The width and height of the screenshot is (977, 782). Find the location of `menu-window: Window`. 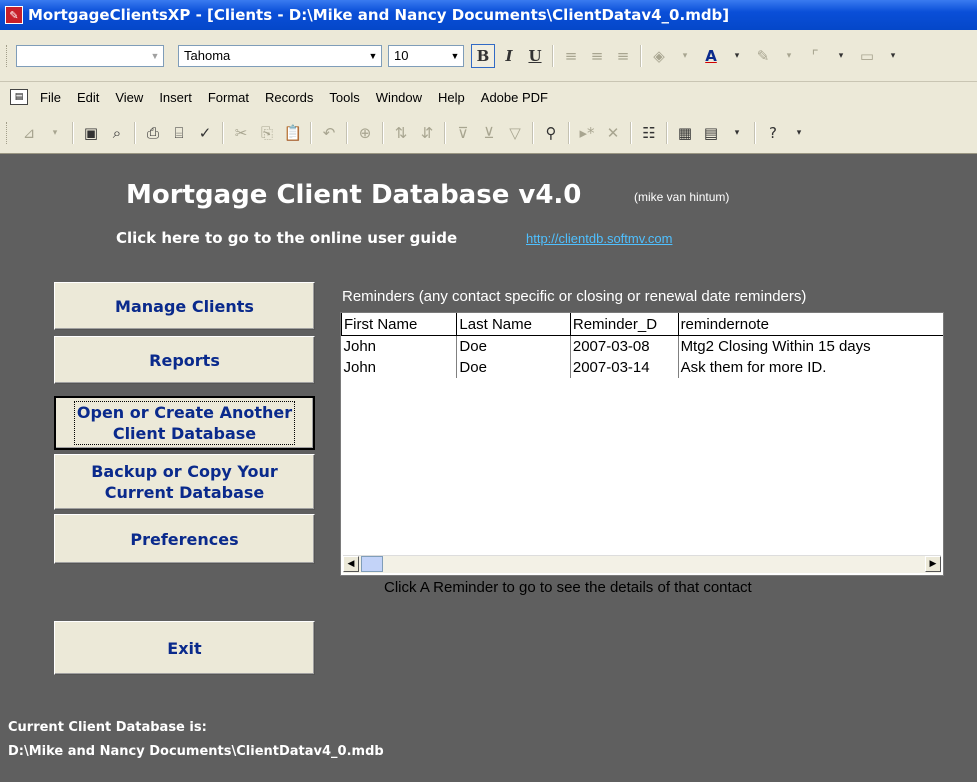

menu-window: Window is located at coordinates (399, 97).